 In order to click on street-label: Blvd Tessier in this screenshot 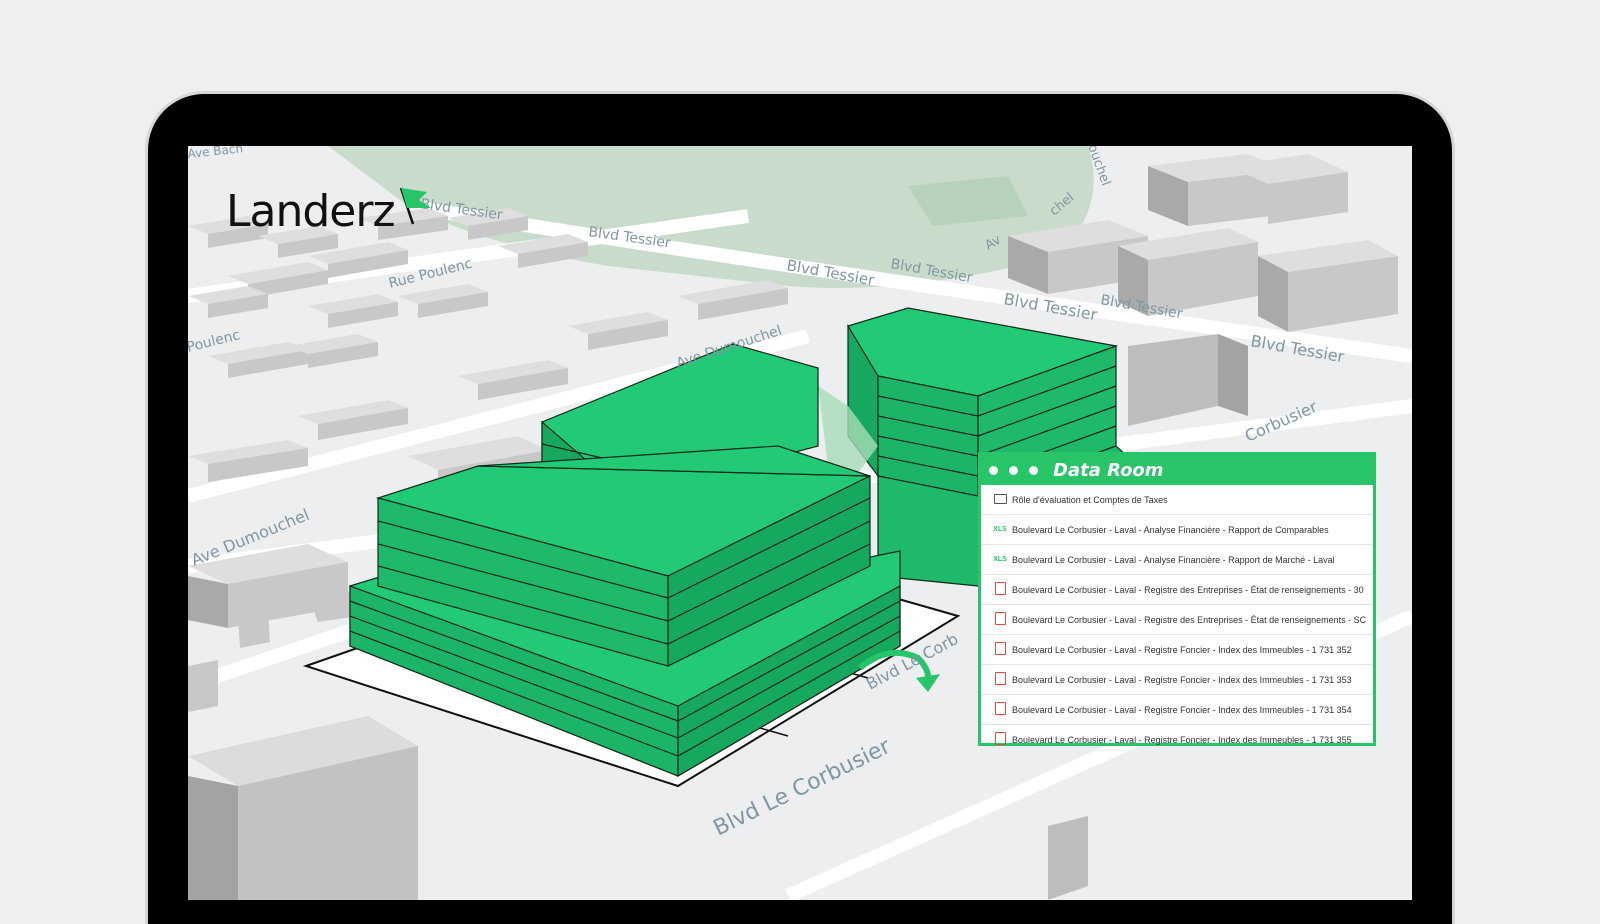, I will do `click(1050, 306)`.